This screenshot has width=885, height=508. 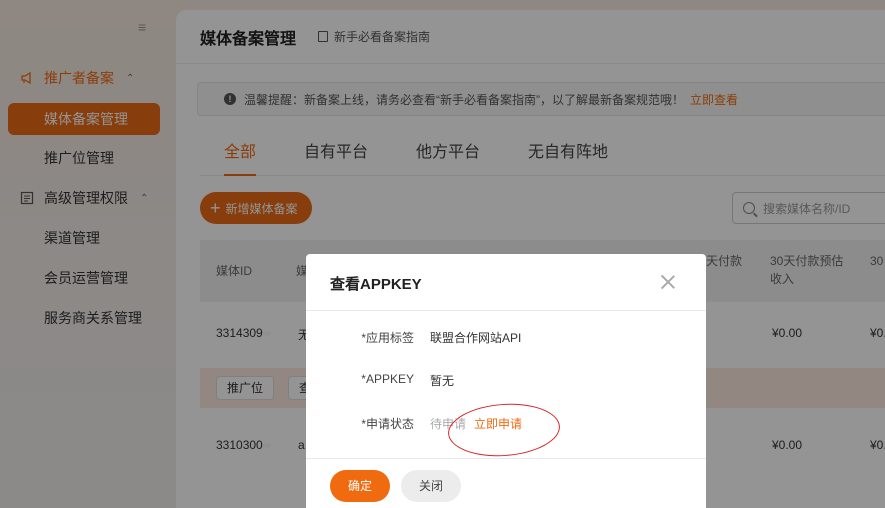 What do you see at coordinates (506, 282) in the screenshot?
I see `dialog-header: 查看APPKEY` at bounding box center [506, 282].